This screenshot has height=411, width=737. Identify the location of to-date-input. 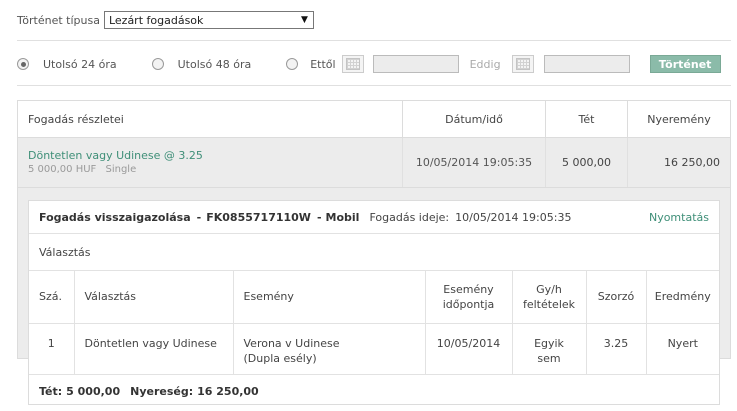
(586, 64).